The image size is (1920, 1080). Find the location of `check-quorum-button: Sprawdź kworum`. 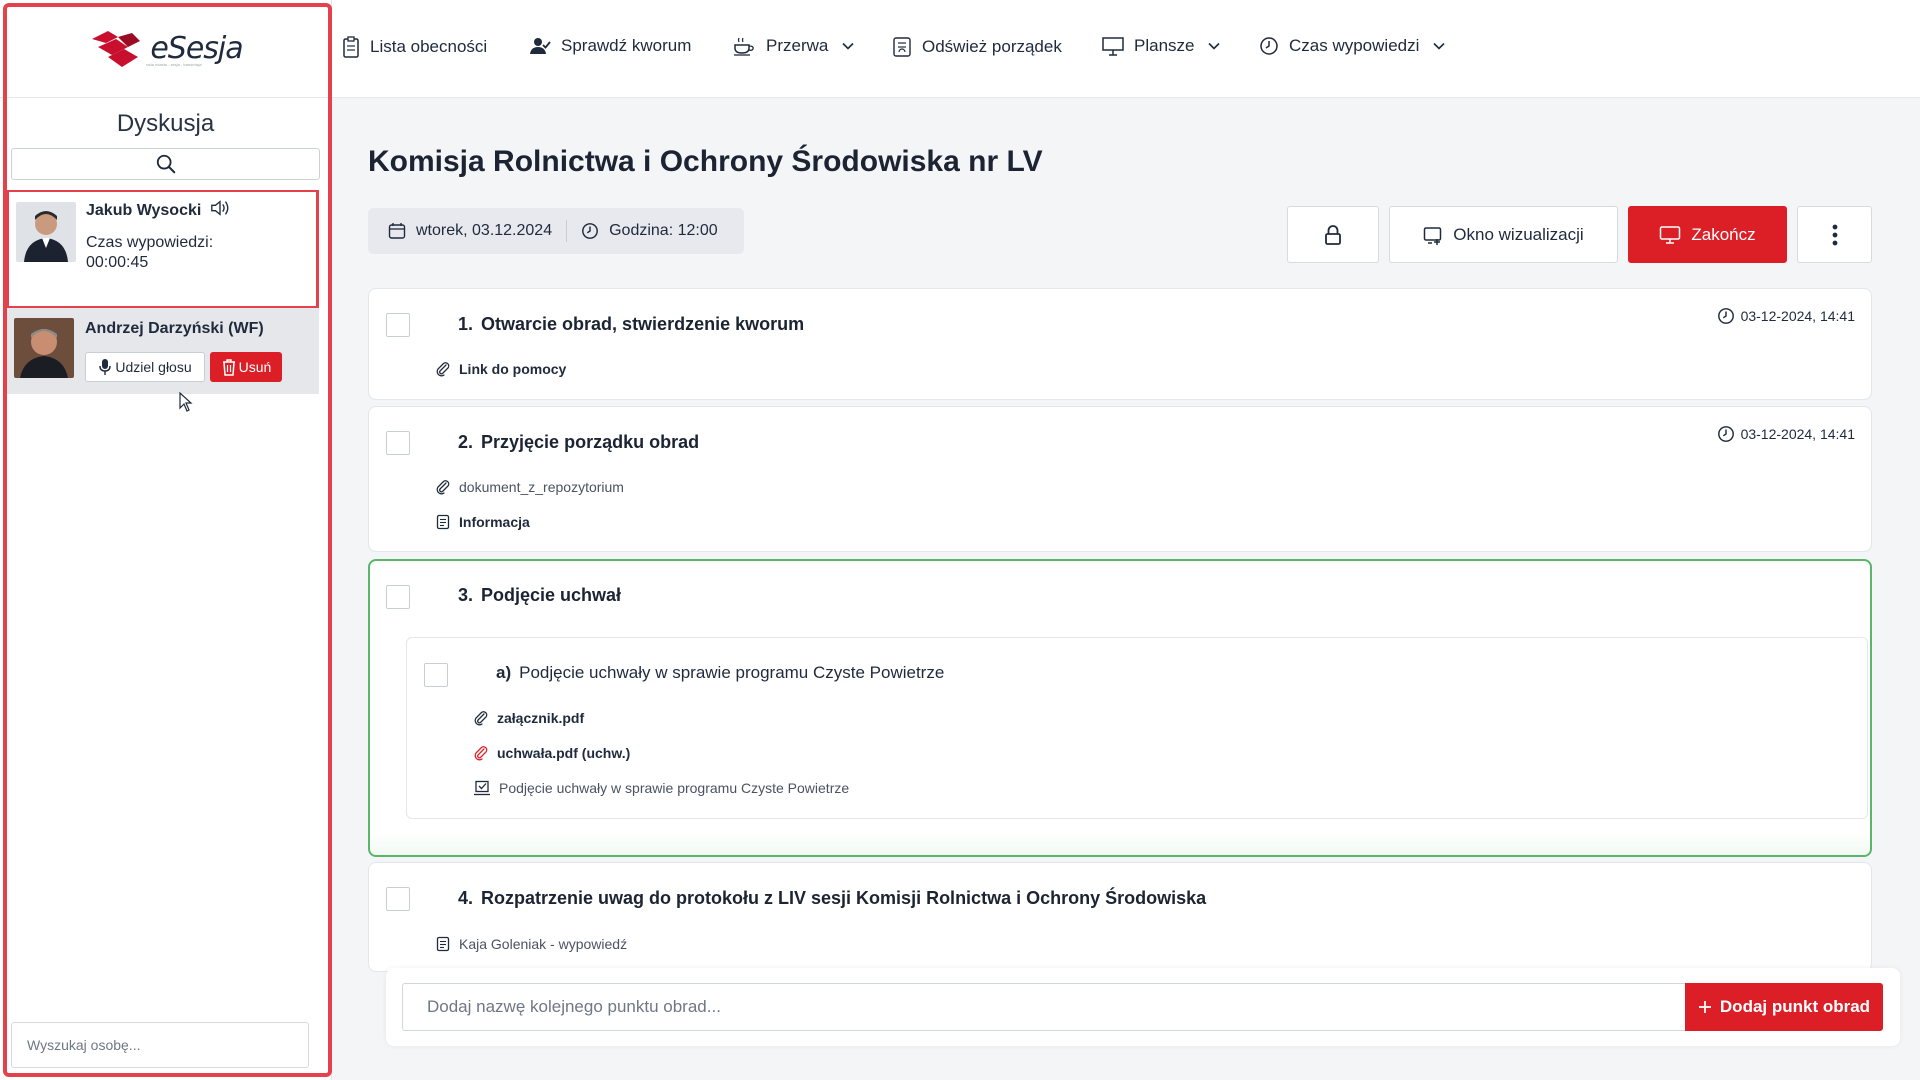

check-quorum-button: Sprawdź kworum is located at coordinates (610, 46).